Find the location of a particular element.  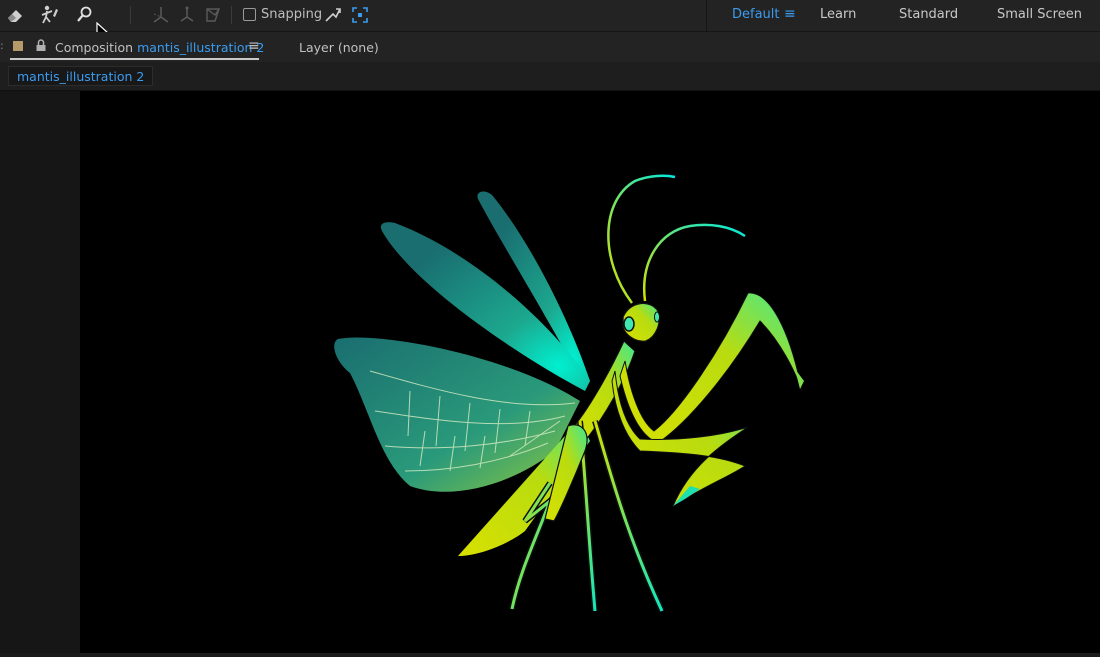

lock-icon is located at coordinates (41, 45).